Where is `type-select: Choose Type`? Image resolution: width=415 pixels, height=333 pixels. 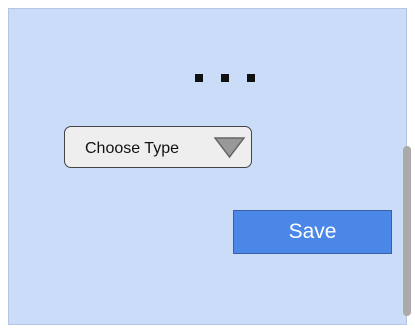
type-select: Choose Type is located at coordinates (158, 147).